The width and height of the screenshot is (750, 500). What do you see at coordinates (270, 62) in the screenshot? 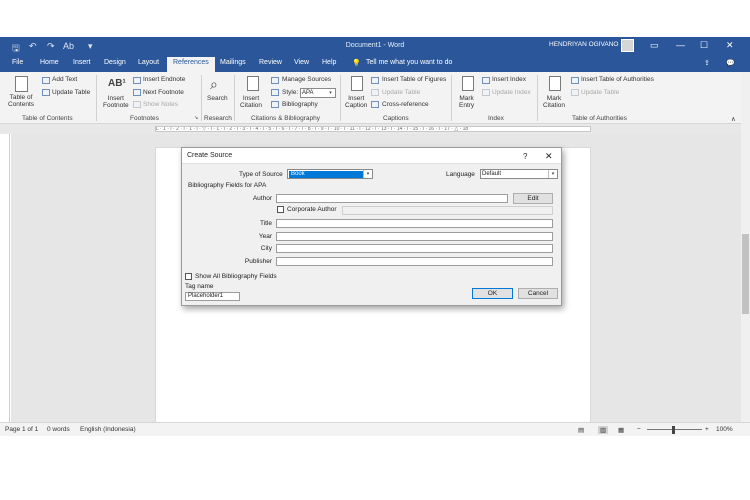
I see `tab-review: Review` at bounding box center [270, 62].